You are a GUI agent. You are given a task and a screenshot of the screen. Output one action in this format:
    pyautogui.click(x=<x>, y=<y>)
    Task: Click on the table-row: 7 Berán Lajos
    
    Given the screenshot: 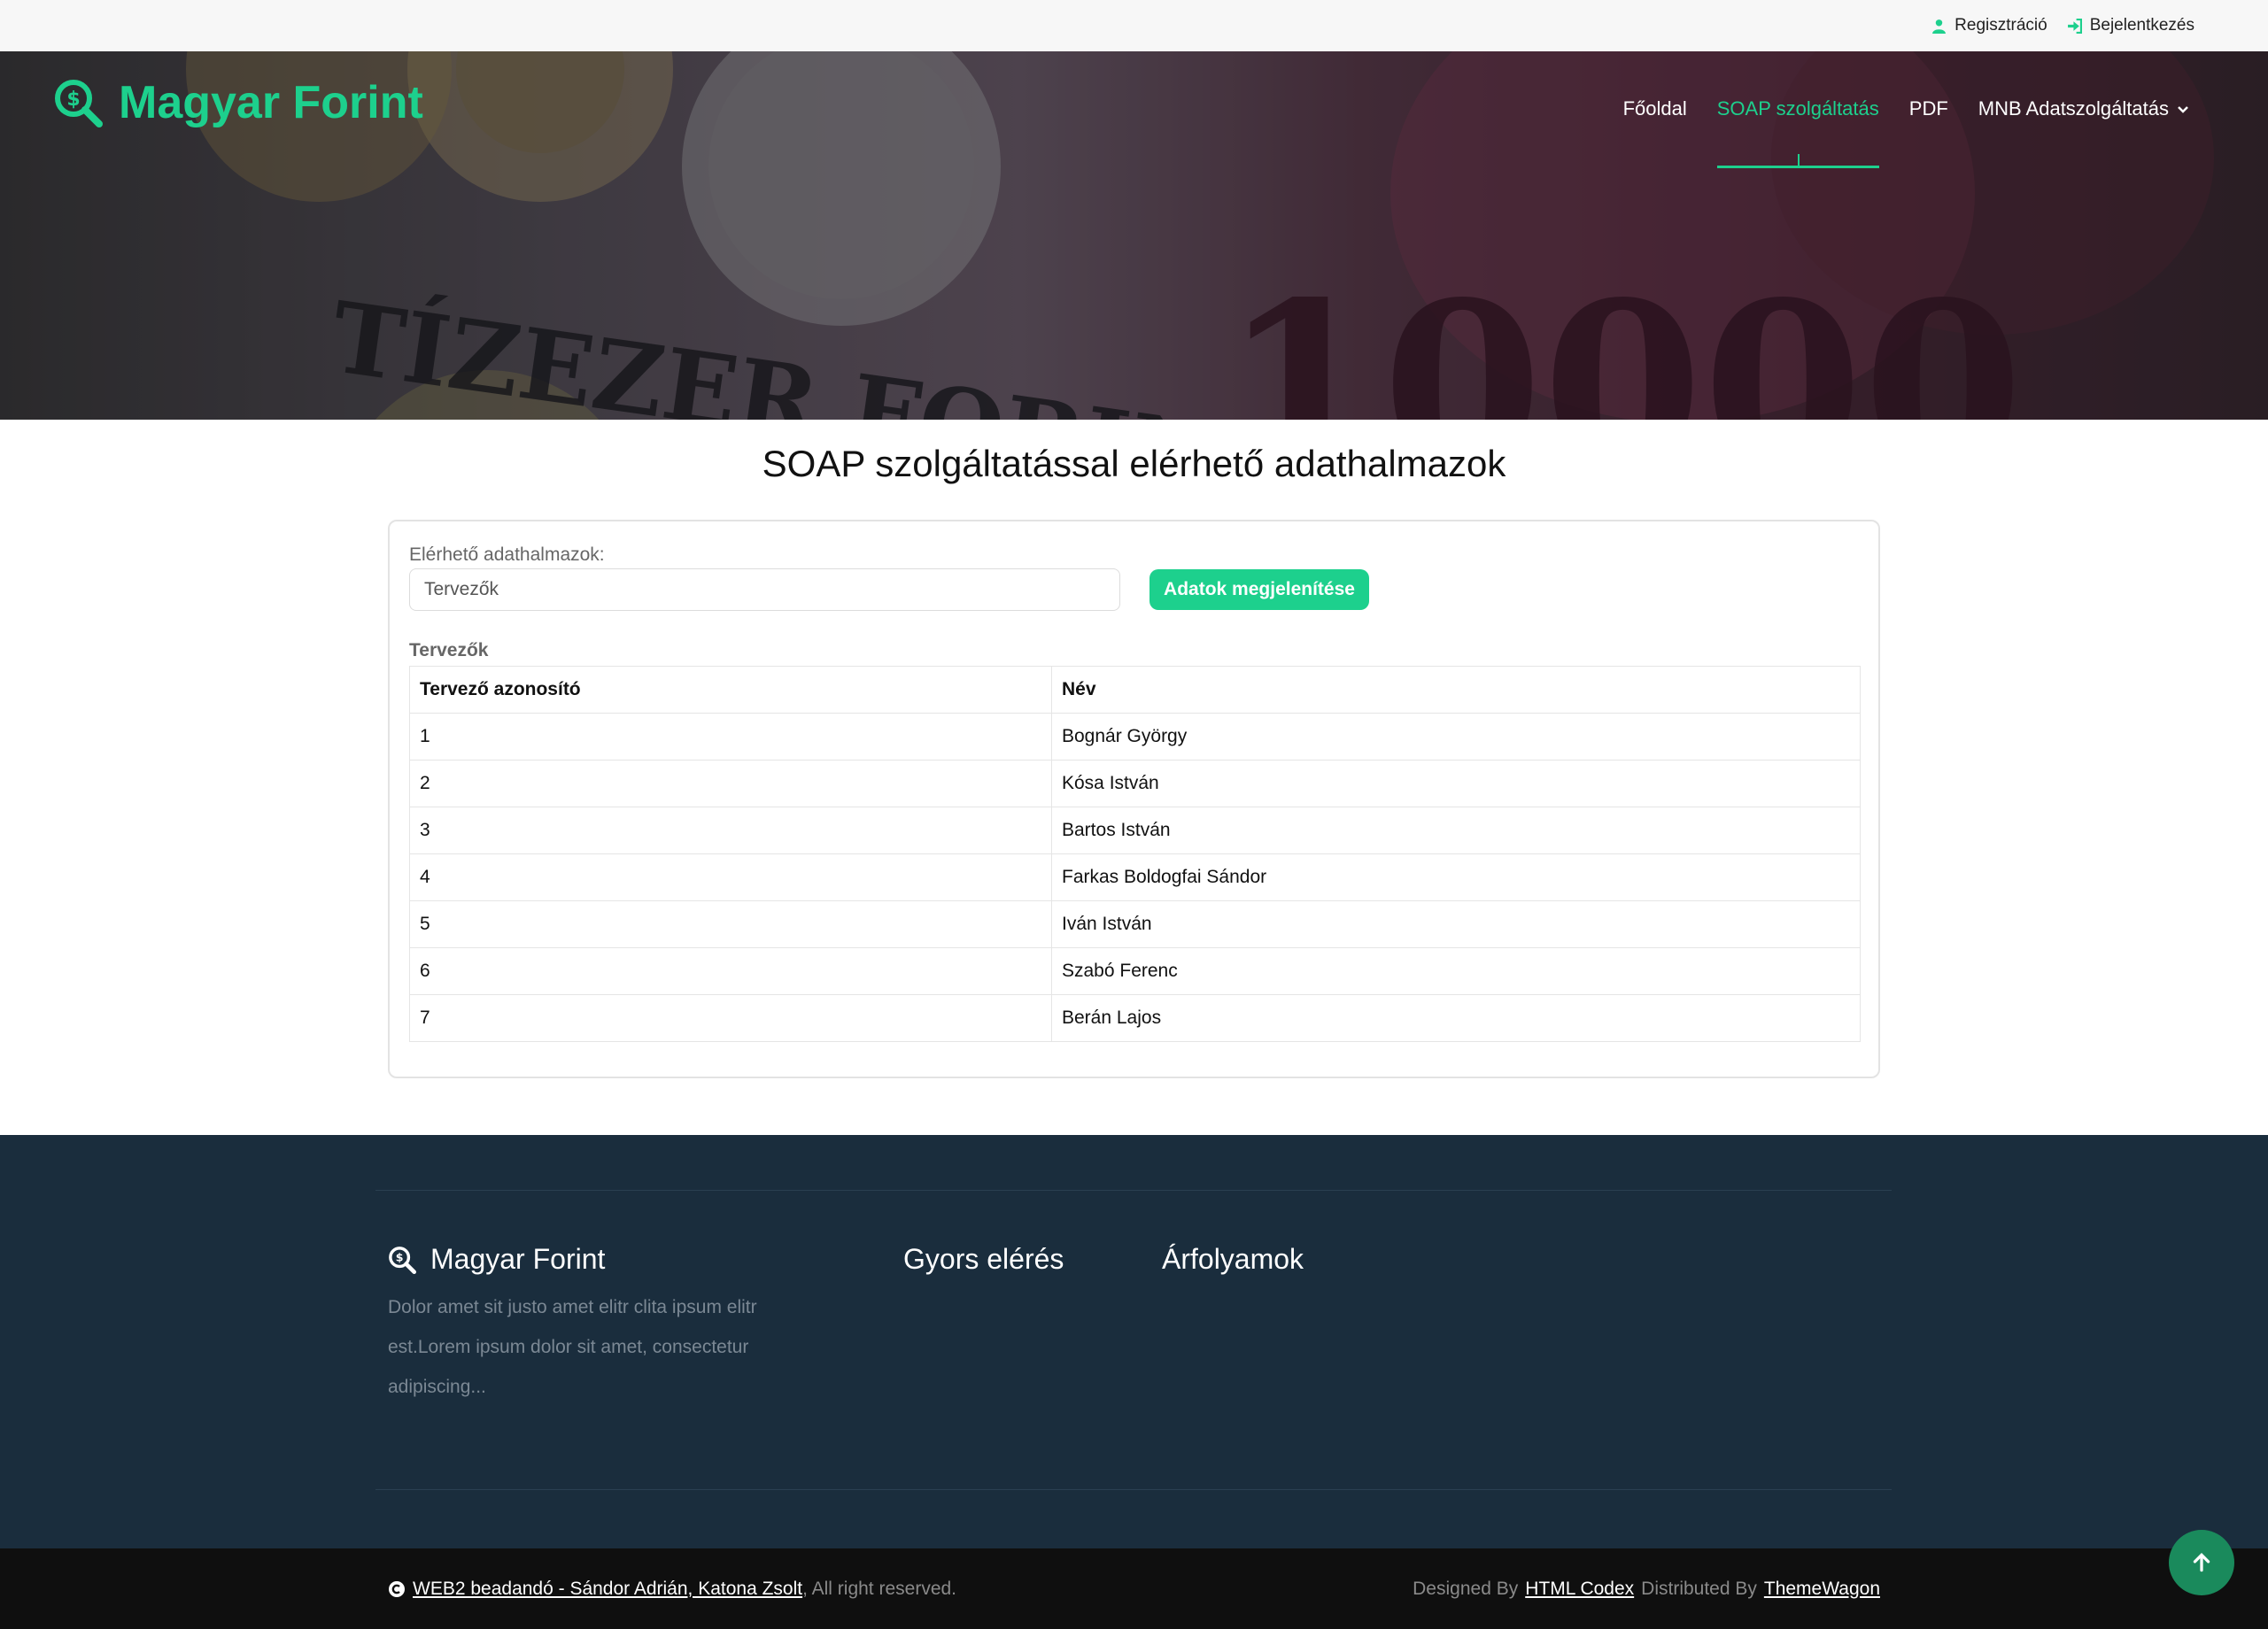 What is the action you would take?
    pyautogui.click(x=1135, y=1018)
    